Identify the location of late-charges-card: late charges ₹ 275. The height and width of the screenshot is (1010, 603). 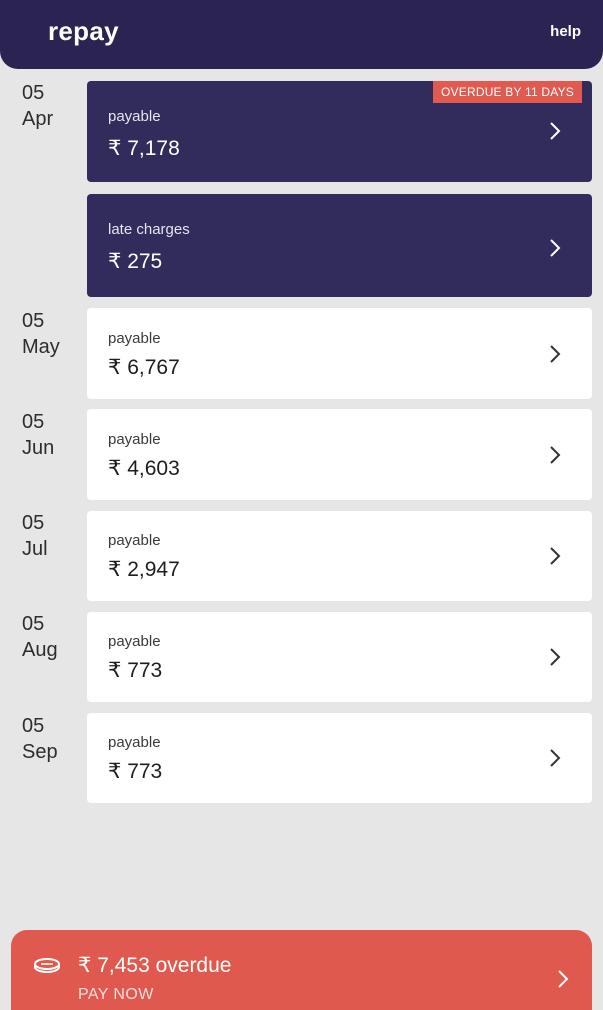
(339, 245).